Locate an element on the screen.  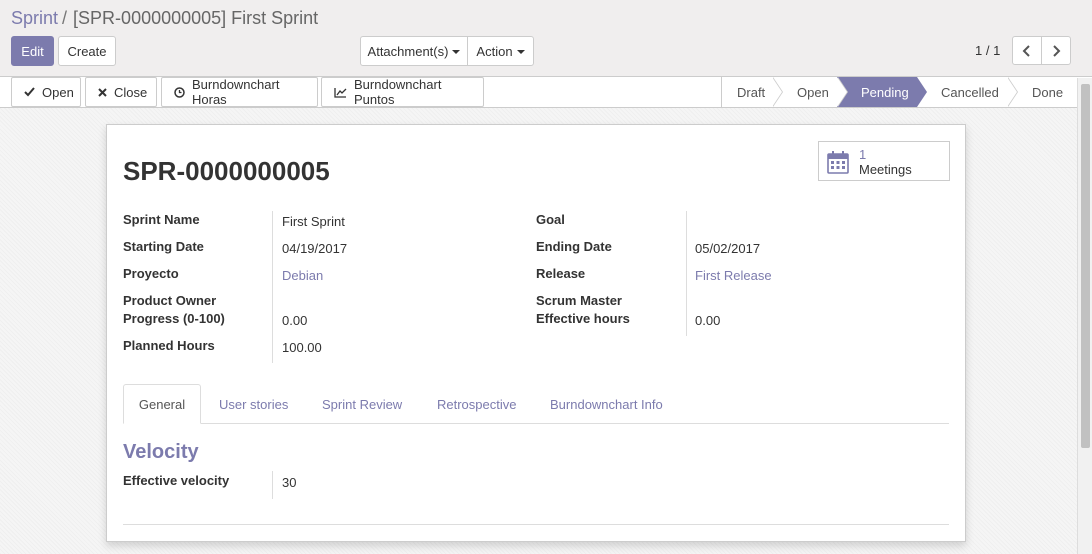
meetings-label: Meetings is located at coordinates (885, 169).